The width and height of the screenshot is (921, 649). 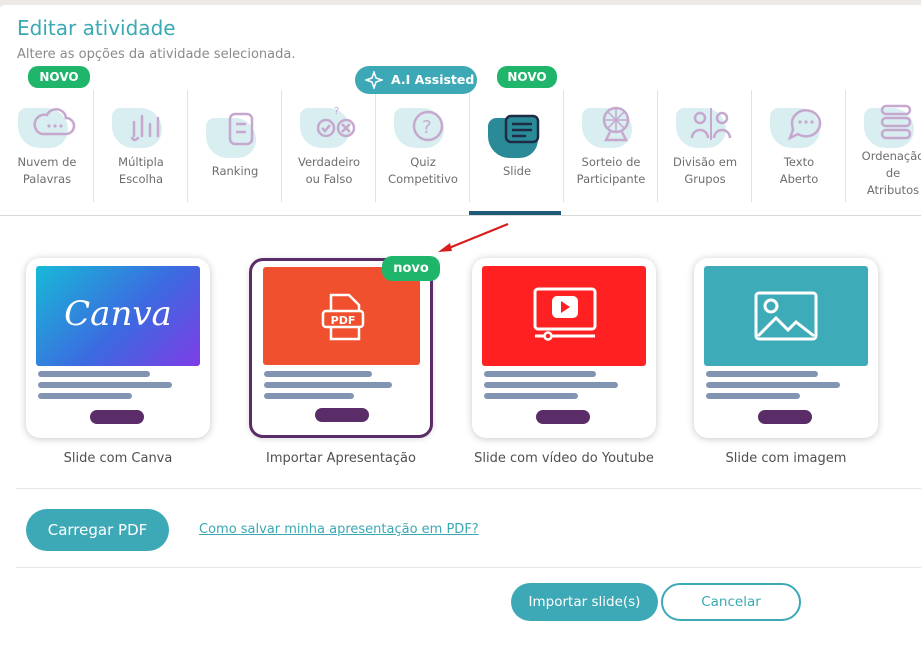 I want to click on pdf-thumbnail: PDF, so click(x=341, y=316).